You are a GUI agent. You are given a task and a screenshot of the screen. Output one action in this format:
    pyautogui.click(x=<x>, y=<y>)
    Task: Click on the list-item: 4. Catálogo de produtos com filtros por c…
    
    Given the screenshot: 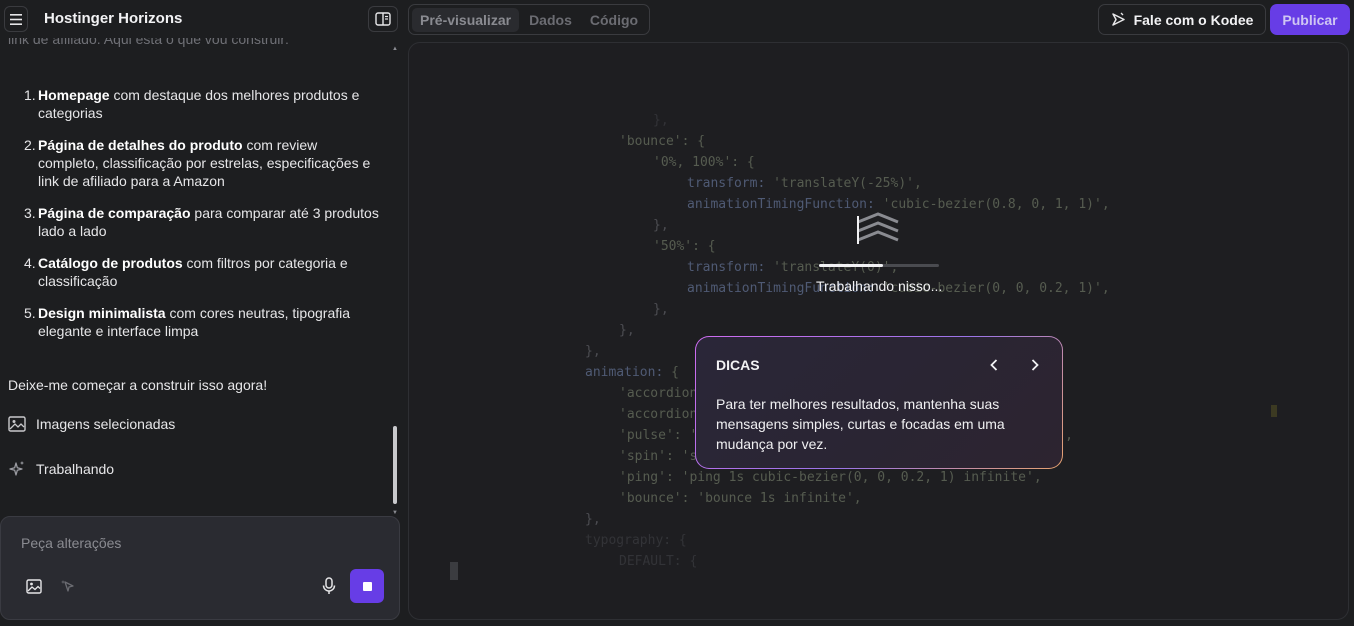 What is the action you would take?
    pyautogui.click(x=186, y=272)
    